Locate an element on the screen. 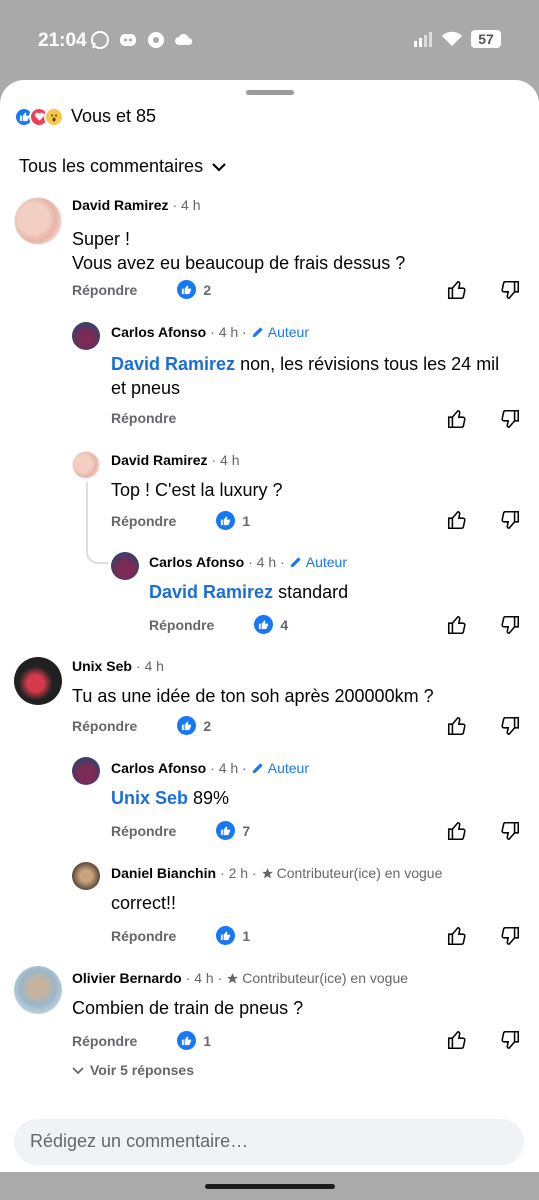 This screenshot has width=539, height=1200. commenter-name: Unix Seb is located at coordinates (102, 666).